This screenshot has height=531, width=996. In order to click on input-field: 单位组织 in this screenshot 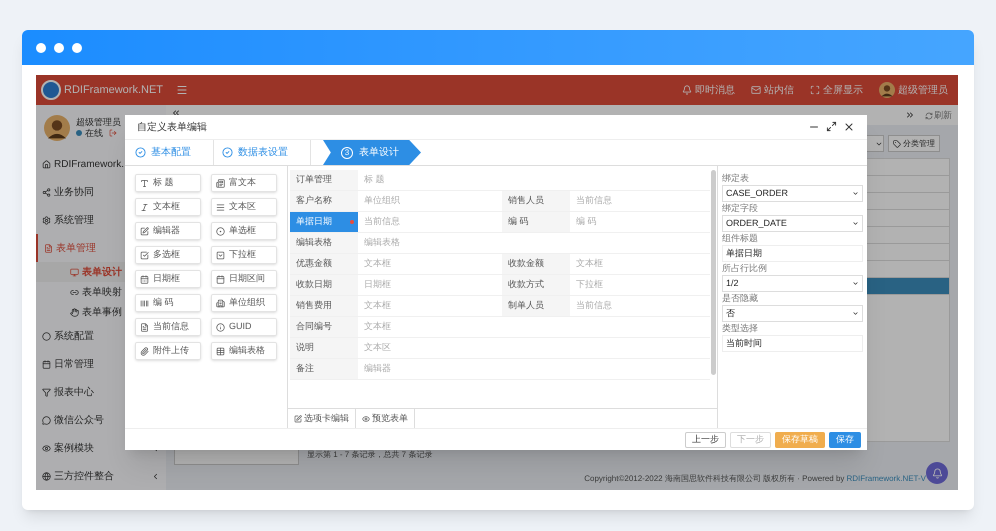, I will do `click(430, 201)`.